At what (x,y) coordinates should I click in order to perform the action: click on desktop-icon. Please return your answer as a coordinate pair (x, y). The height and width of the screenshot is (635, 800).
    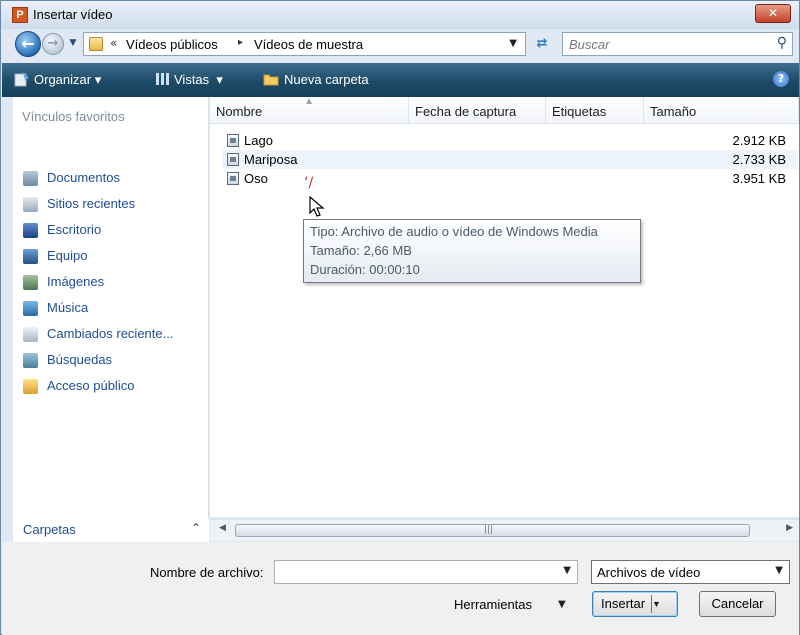
    Looking at the image, I should click on (30, 230).